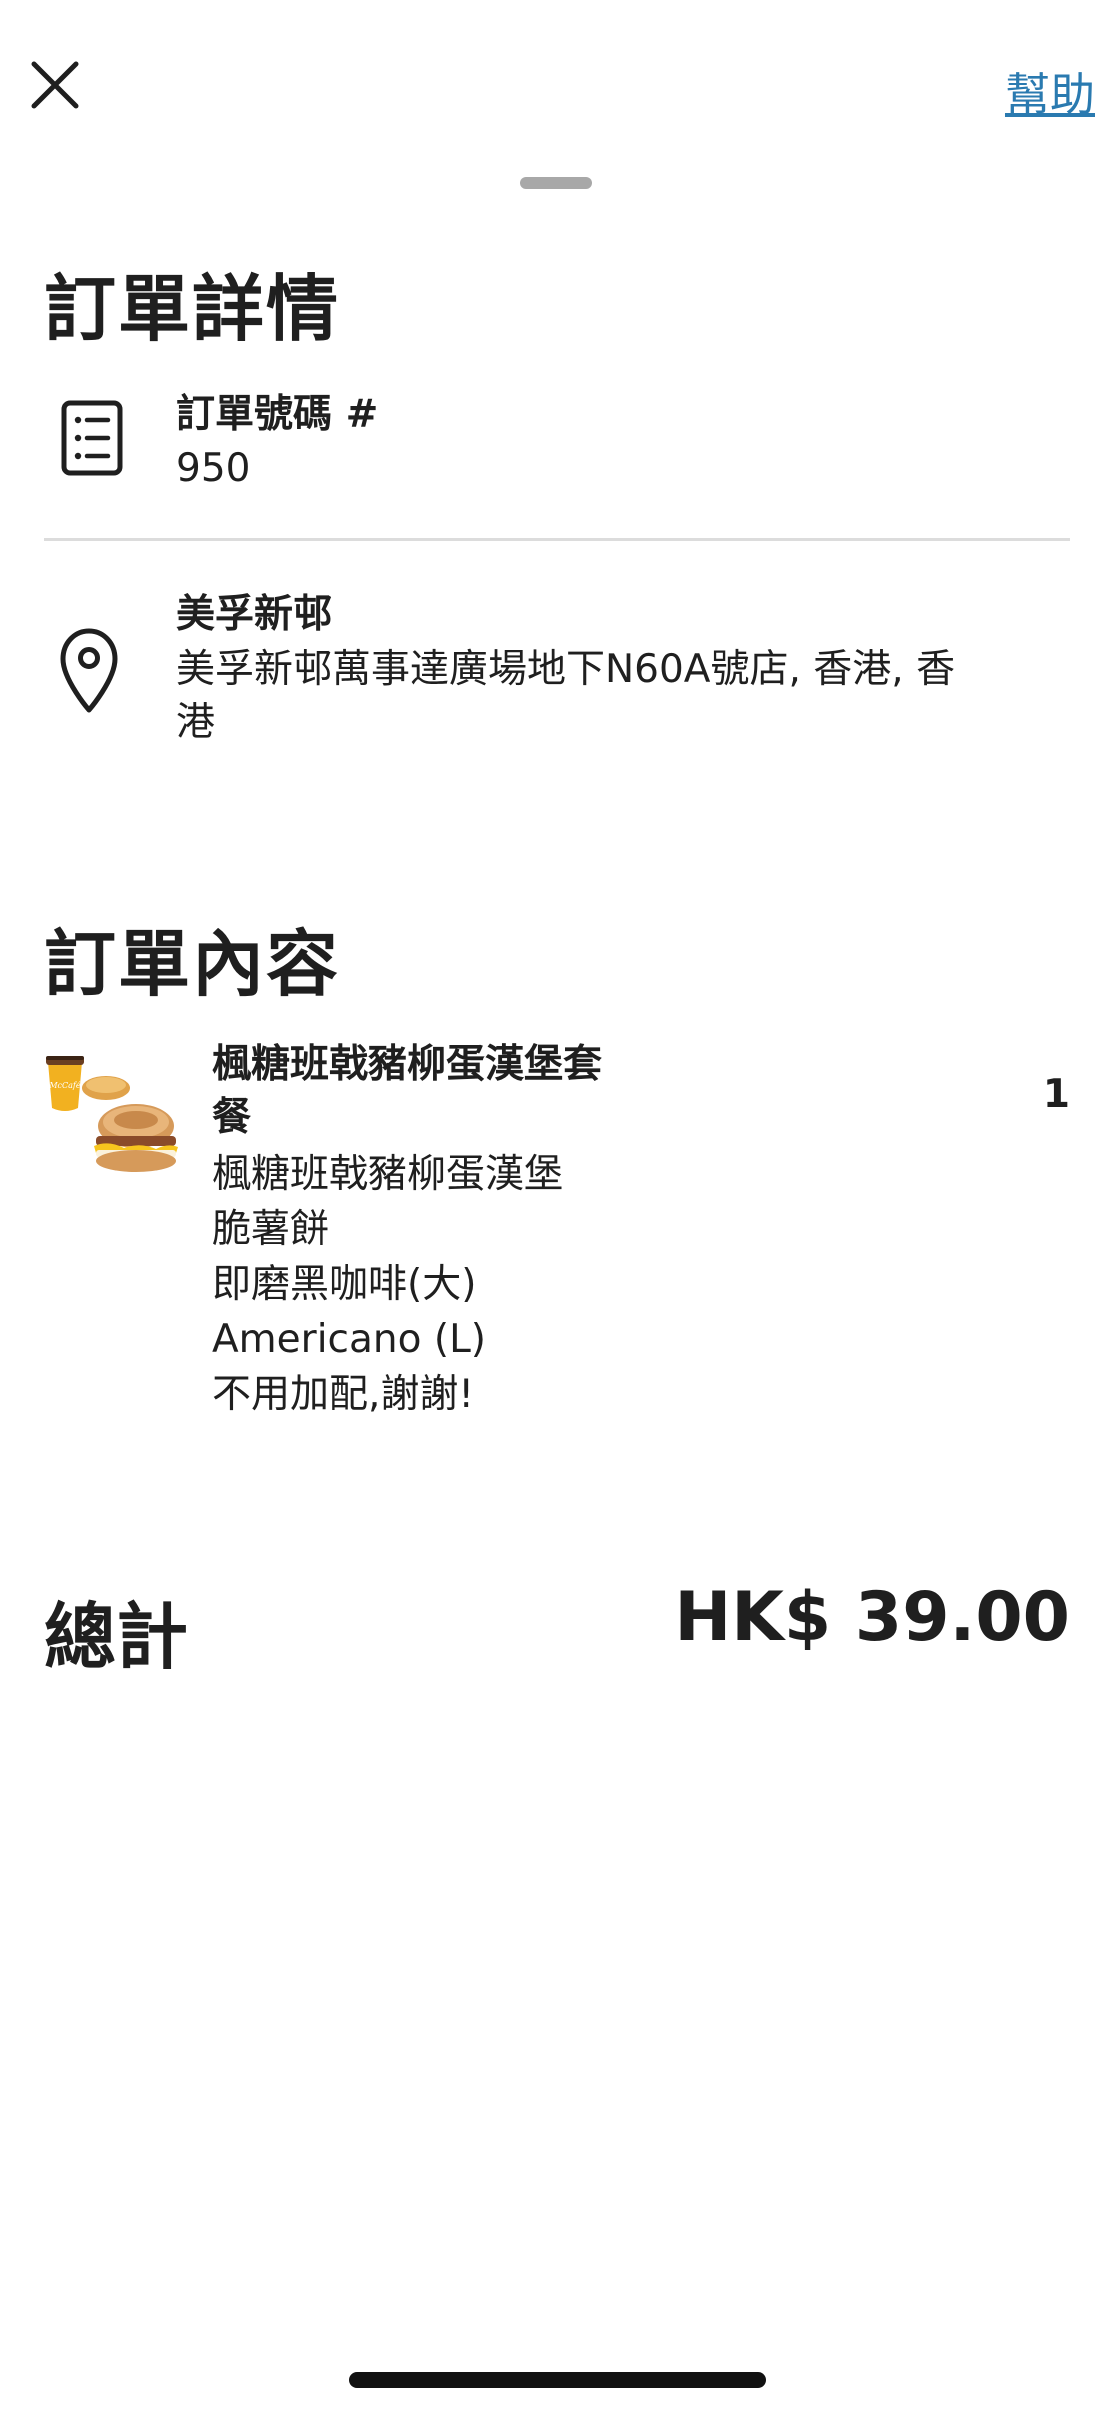 The width and height of the screenshot is (1115, 2412). Describe the element at coordinates (271, 1229) in the screenshot. I see `item-option: 脆薯餅` at that location.